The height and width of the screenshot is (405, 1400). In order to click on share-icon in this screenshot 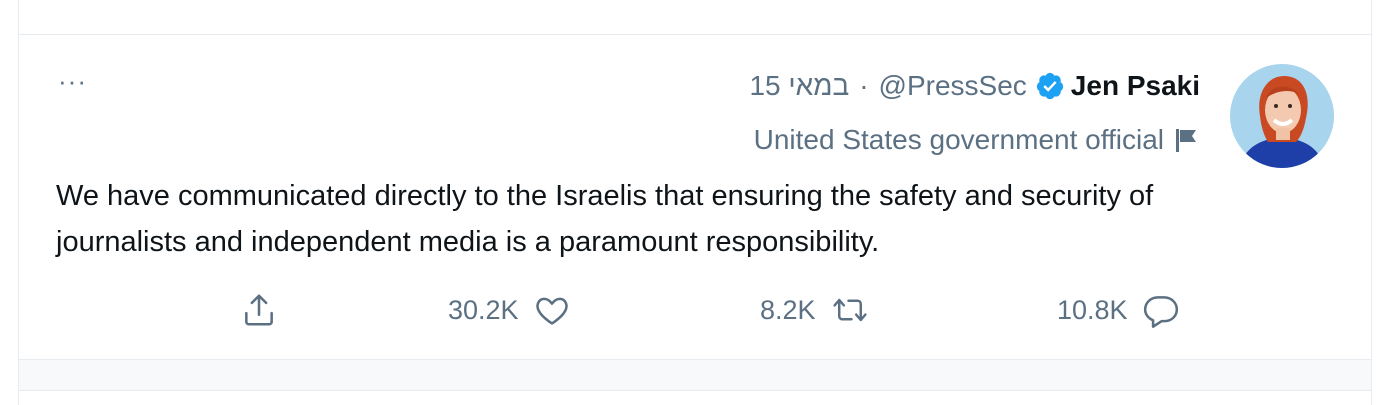, I will do `click(259, 310)`.